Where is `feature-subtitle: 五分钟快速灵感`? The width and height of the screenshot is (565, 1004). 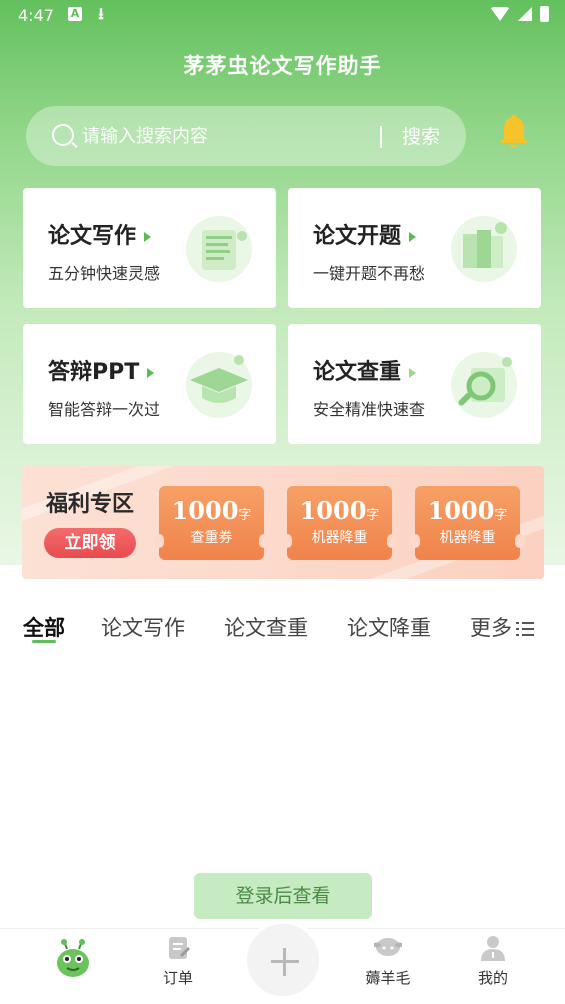 feature-subtitle: 五分钟快速灵感 is located at coordinates (104, 273).